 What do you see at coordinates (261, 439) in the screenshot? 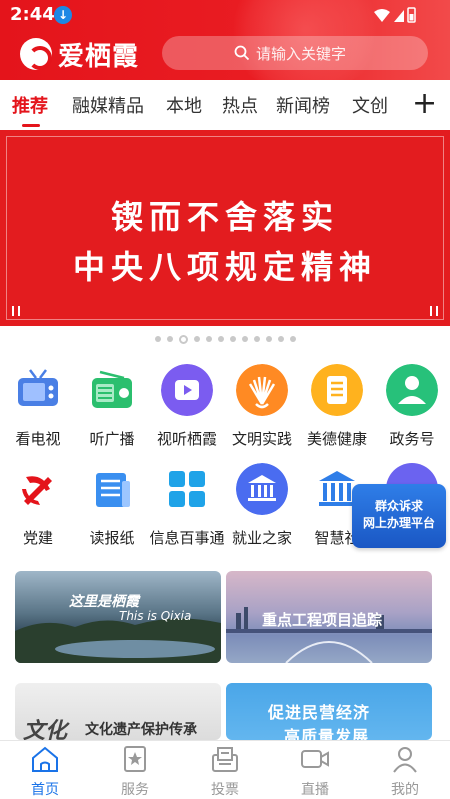
I see `grid-label: 文明实践` at bounding box center [261, 439].